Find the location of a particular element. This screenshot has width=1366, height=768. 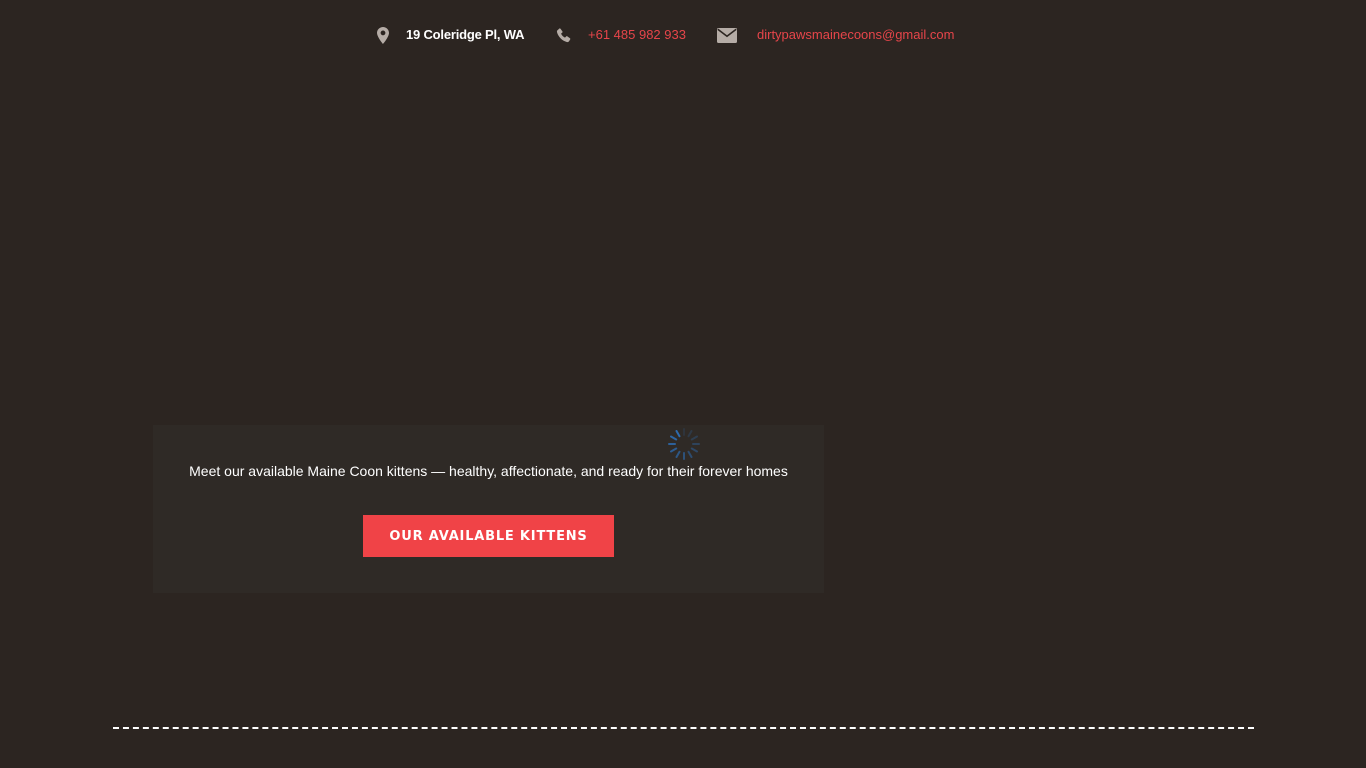

loading-spinner-icon is located at coordinates (684, 444).